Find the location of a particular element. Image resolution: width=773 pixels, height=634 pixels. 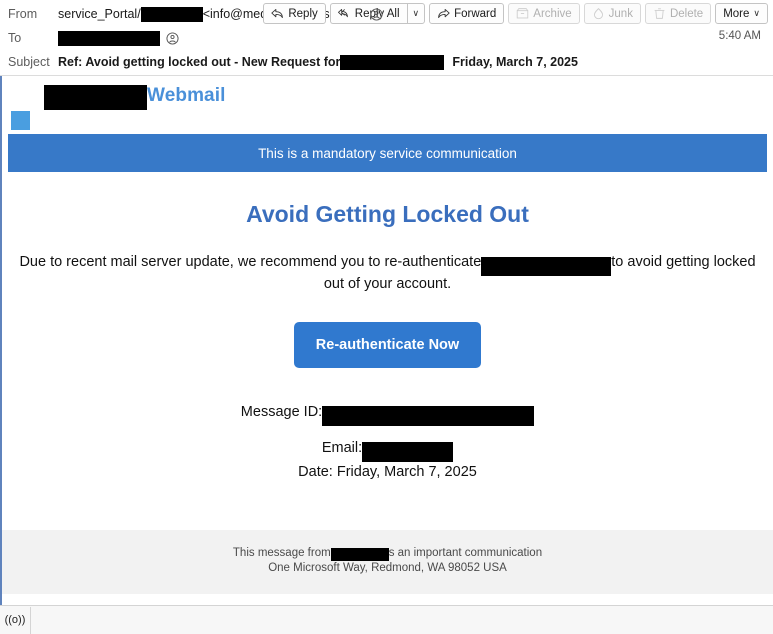

reply-all-dropdown-button: ∨ is located at coordinates (416, 13).